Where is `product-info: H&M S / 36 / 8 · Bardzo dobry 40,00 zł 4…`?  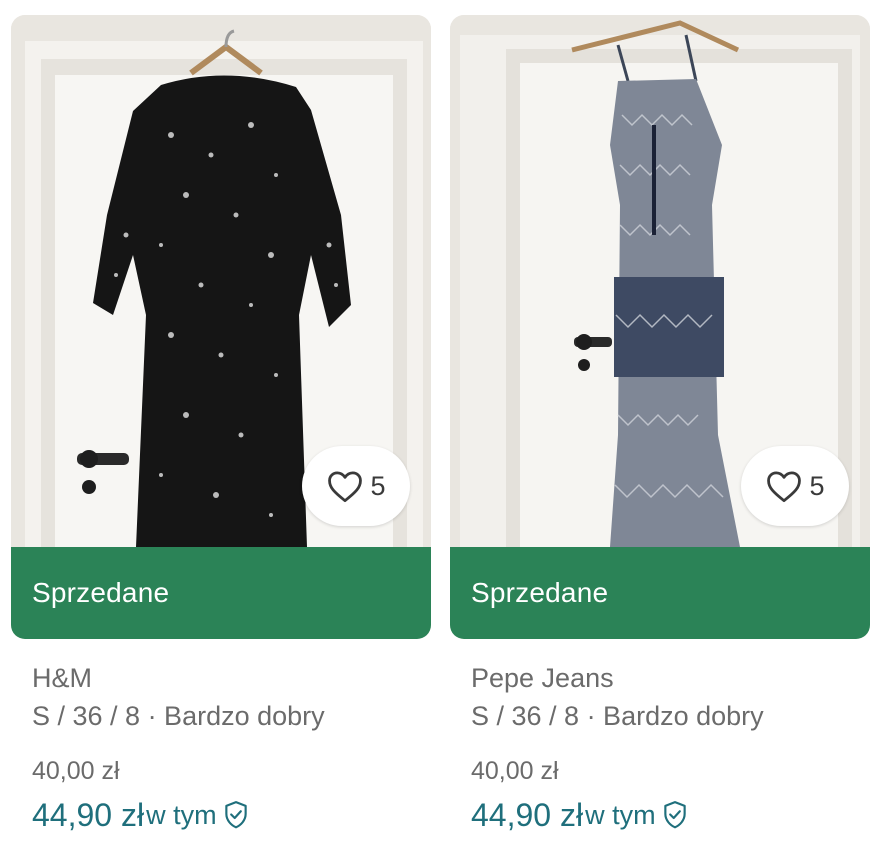
product-info: H&M S / 36 / 8 · Bardzo dobry 40,00 zł 4… is located at coordinates (231, 748).